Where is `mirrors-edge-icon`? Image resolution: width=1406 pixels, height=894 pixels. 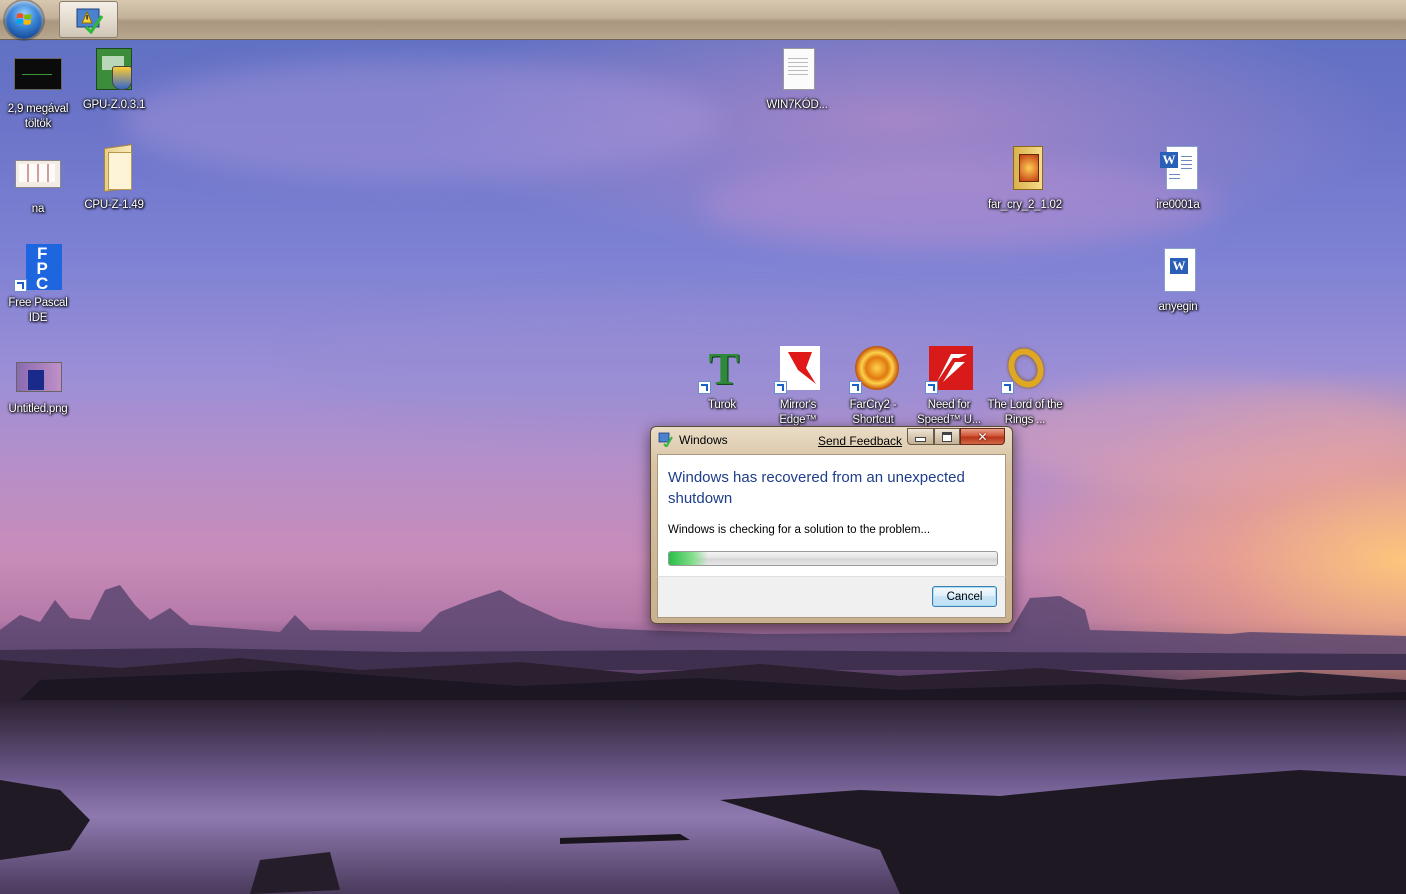 mirrors-edge-icon is located at coordinates (798, 370).